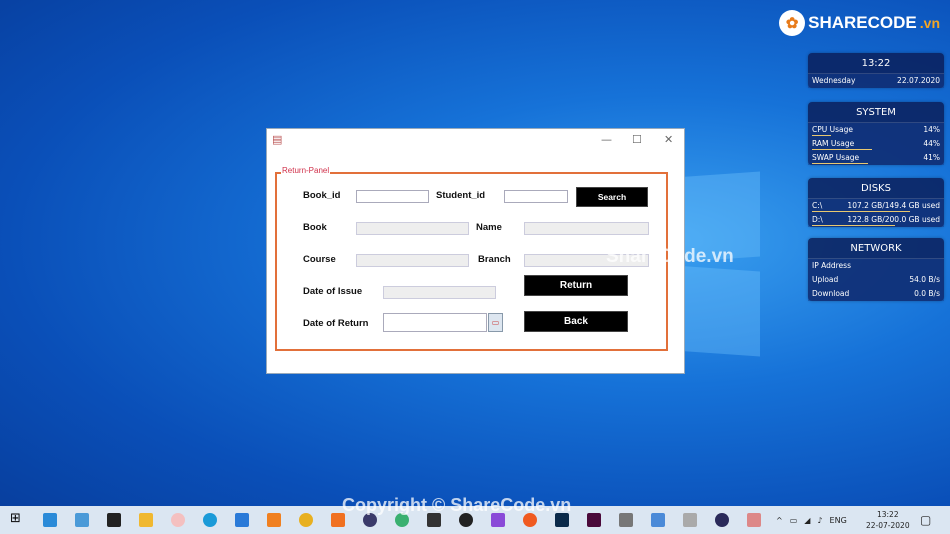 Image resolution: width=950 pixels, height=534 pixels. Describe the element at coordinates (838, 520) in the screenshot. I see `language-indicator: ENG` at that location.